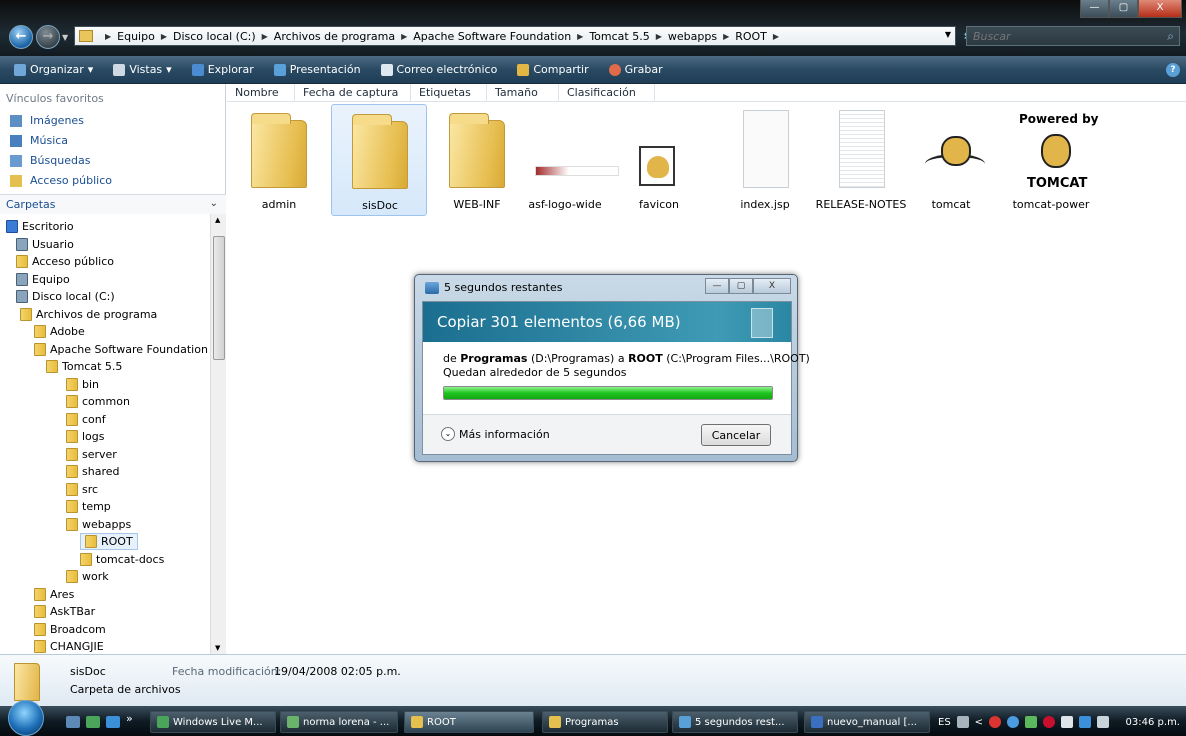 Image resolution: width=1186 pixels, height=736 pixels. I want to click on language-indicator: ES, so click(944, 722).